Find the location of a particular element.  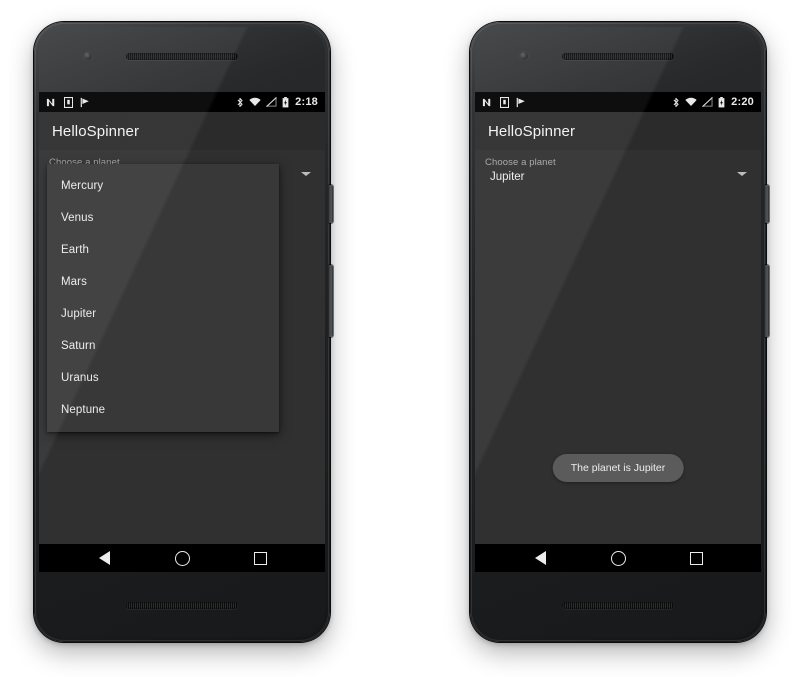

dropdown-item-uranus: Uranus is located at coordinates (163, 378).